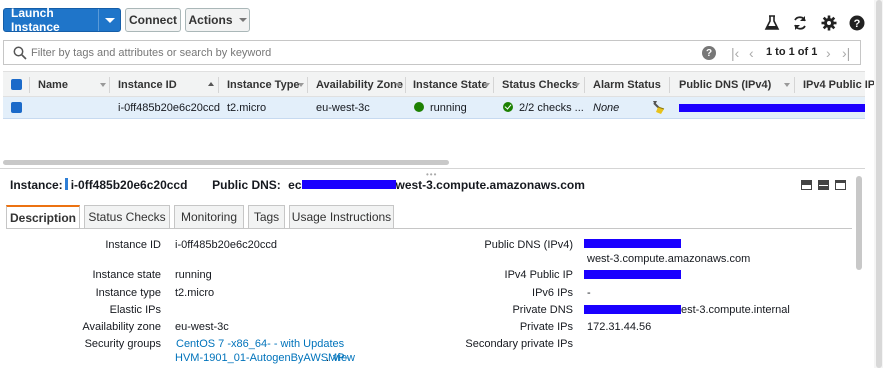  I want to click on cell-instance-id: i-0ff485b20e6c20ccd, so click(169, 108).